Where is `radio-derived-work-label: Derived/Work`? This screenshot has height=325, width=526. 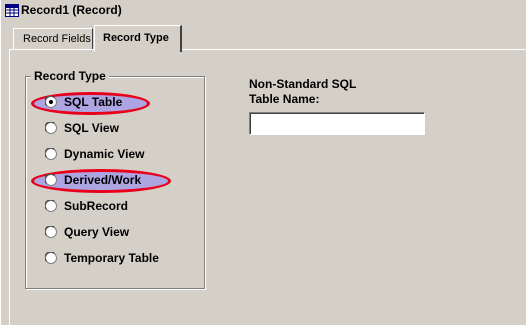 radio-derived-work-label: Derived/Work is located at coordinates (103, 180).